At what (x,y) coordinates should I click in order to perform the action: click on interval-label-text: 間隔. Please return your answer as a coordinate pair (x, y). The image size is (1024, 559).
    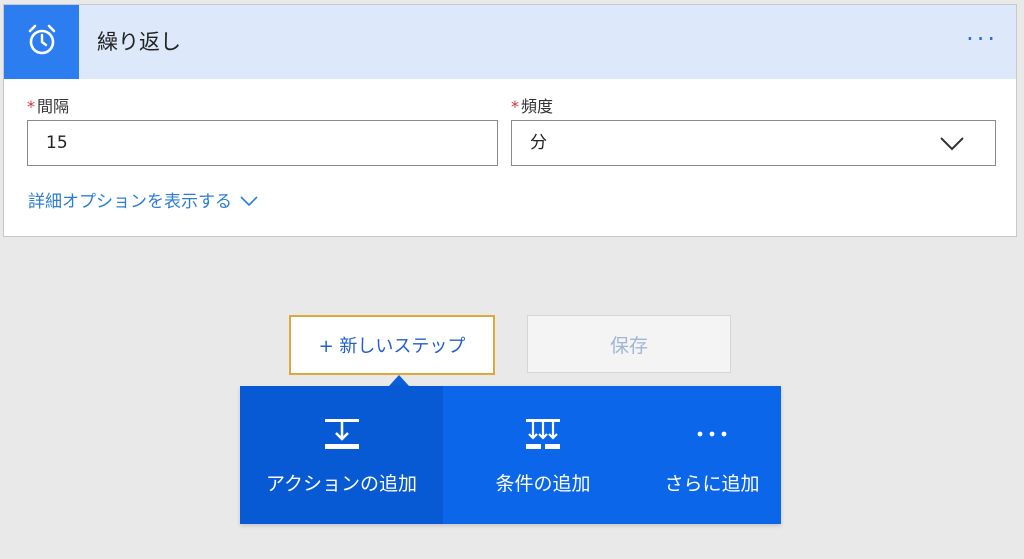
    Looking at the image, I should click on (53, 106).